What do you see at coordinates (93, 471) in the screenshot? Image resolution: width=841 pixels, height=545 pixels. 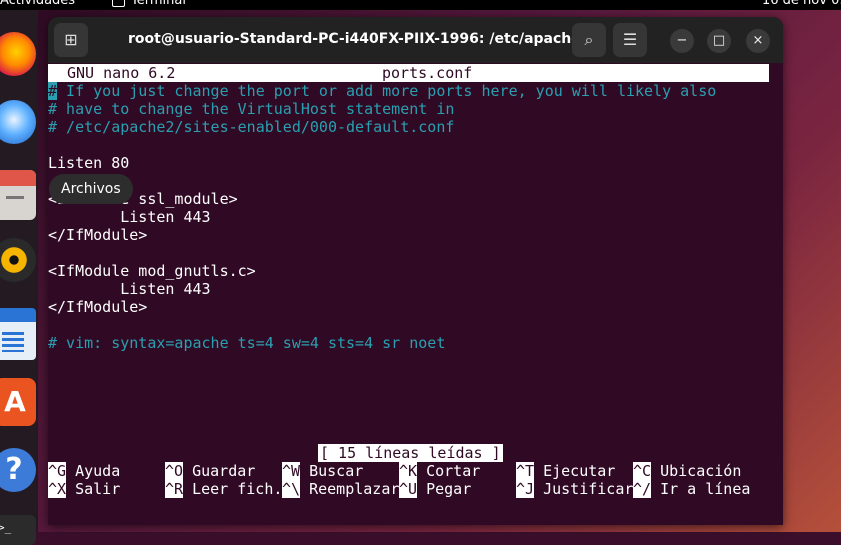 I see `shortcut-label: Ayuda` at bounding box center [93, 471].